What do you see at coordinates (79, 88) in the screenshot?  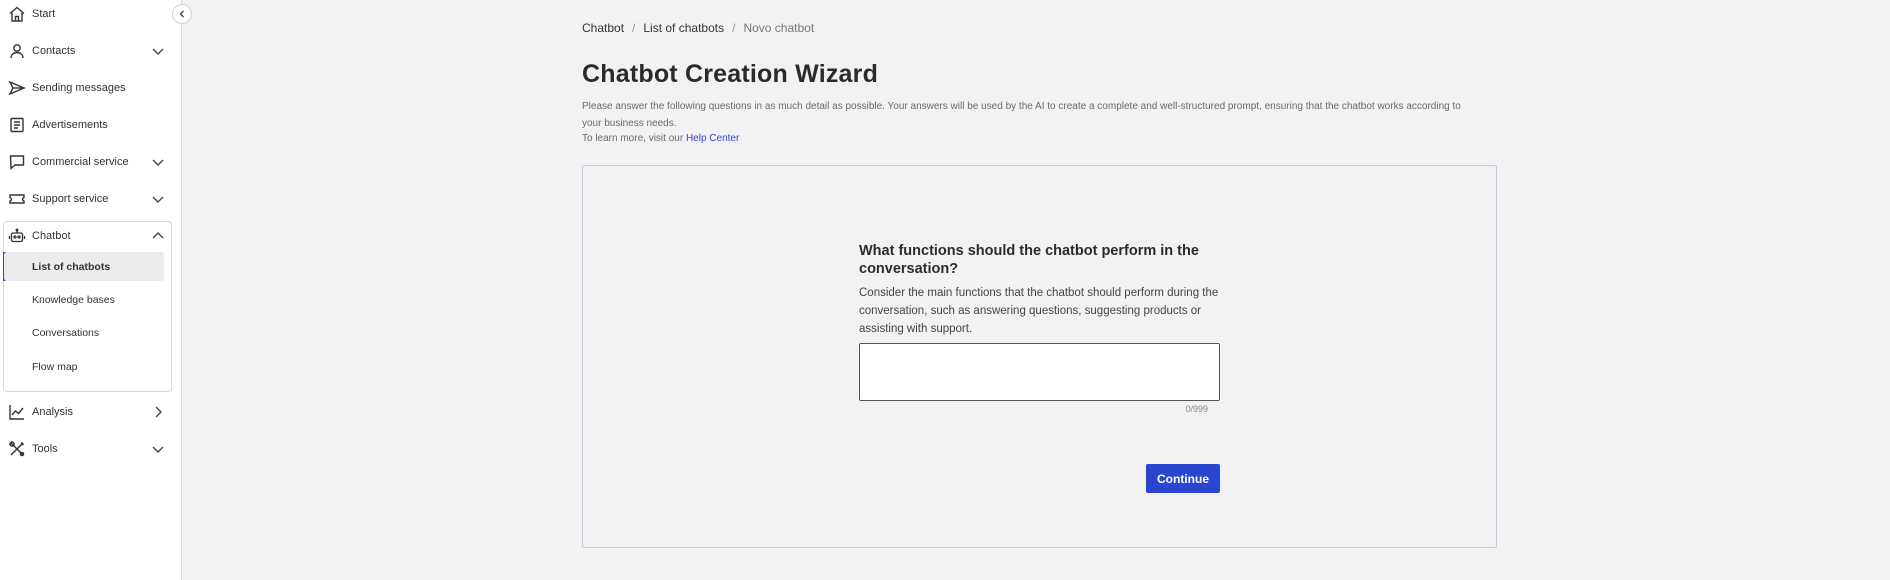 I see `sidebar-item-label: Sending messages` at bounding box center [79, 88].